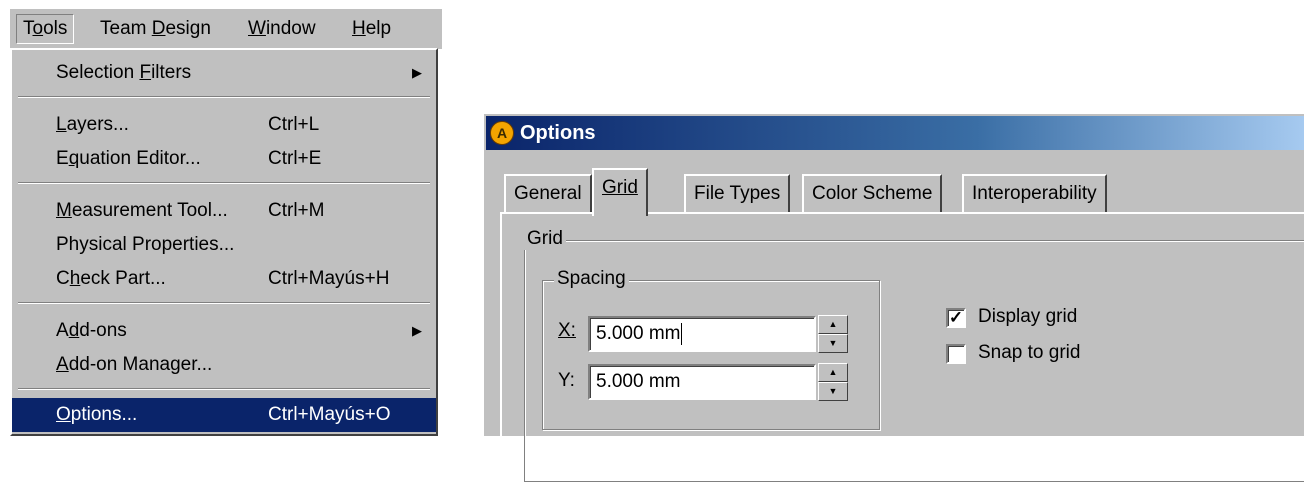 The image size is (1304, 482). What do you see at coordinates (567, 330) in the screenshot?
I see `x-label: X:` at bounding box center [567, 330].